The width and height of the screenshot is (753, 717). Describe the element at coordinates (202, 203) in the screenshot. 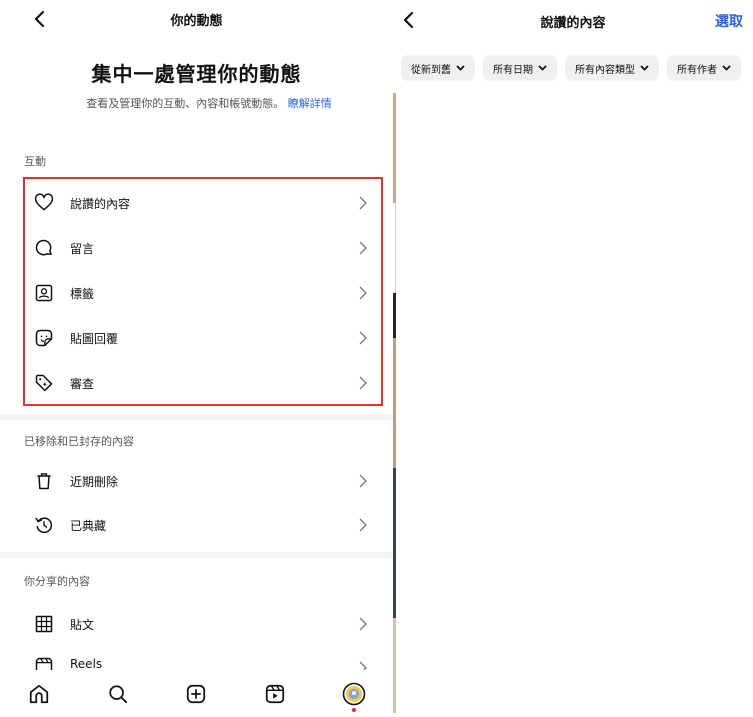

I see `row-likes: 說讚的內容` at that location.